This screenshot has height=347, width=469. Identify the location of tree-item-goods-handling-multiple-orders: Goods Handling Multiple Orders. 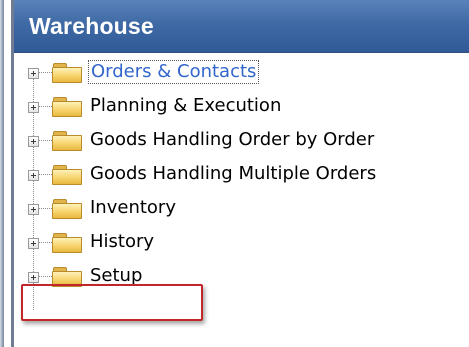
(241, 174).